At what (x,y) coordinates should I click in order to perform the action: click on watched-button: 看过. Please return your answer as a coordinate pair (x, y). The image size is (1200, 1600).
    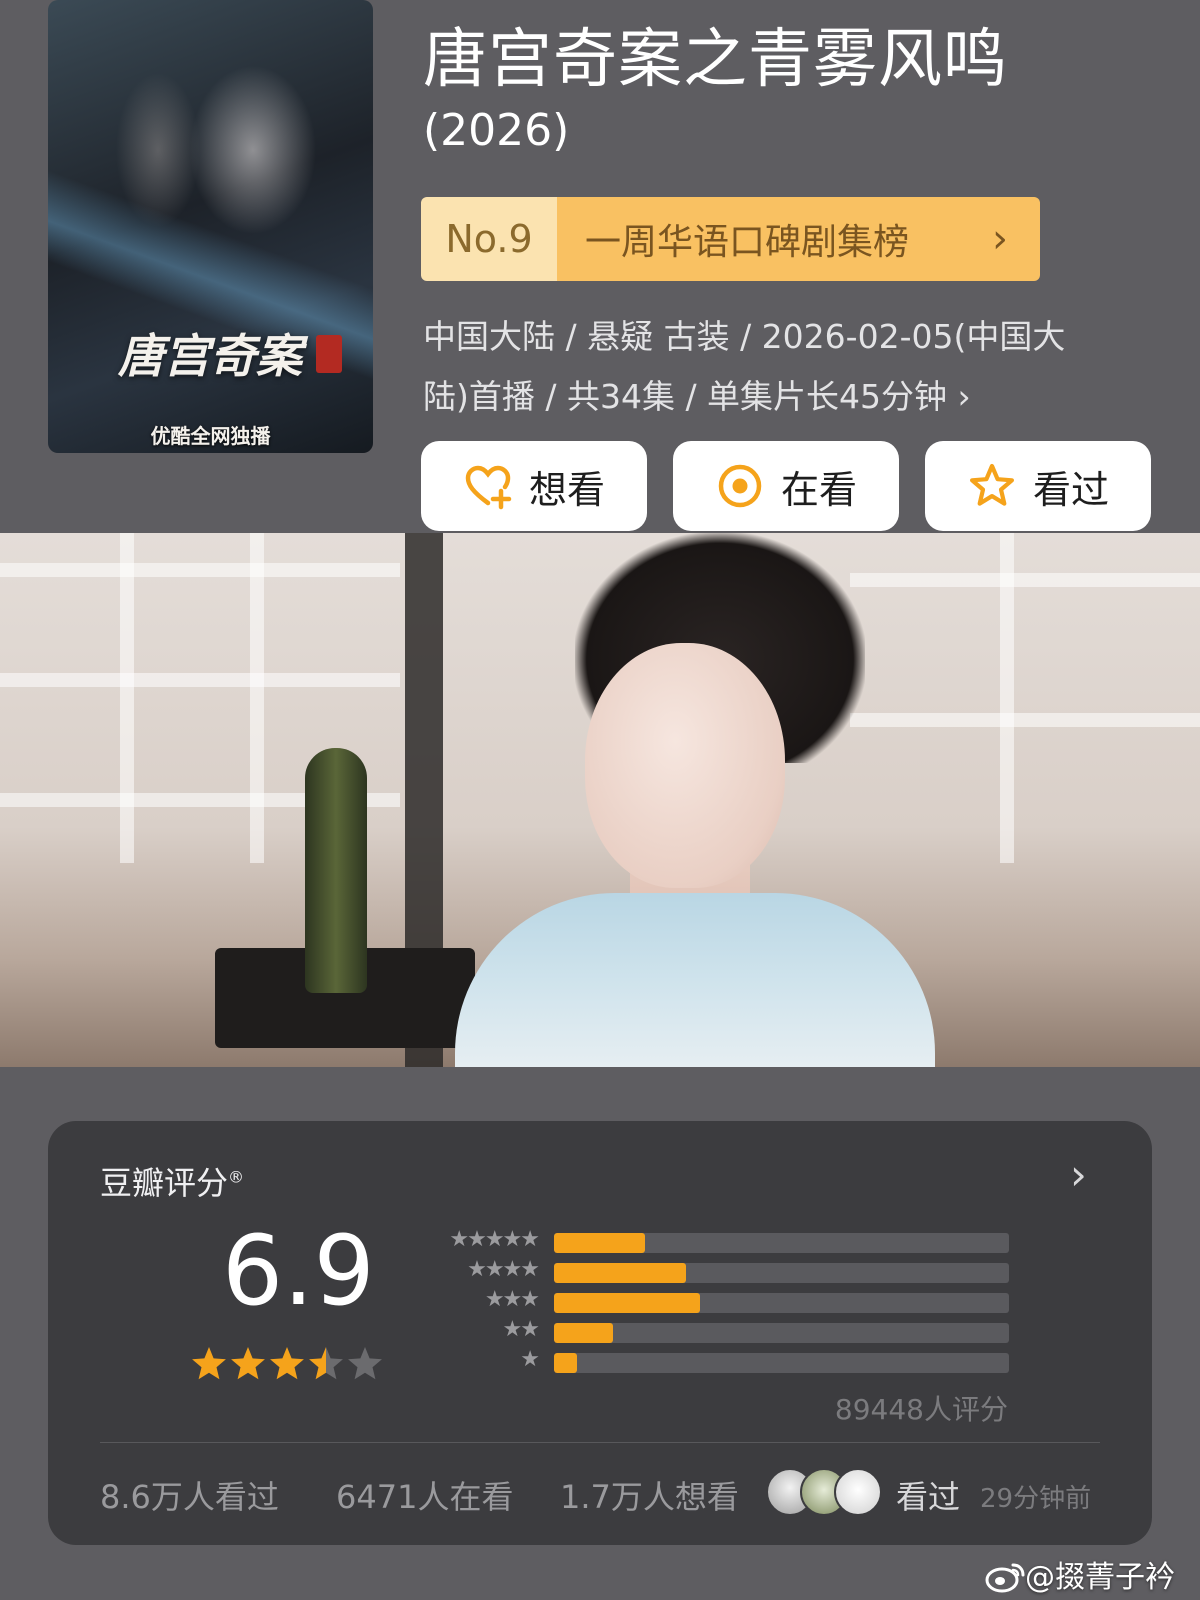
    Looking at the image, I should click on (1038, 486).